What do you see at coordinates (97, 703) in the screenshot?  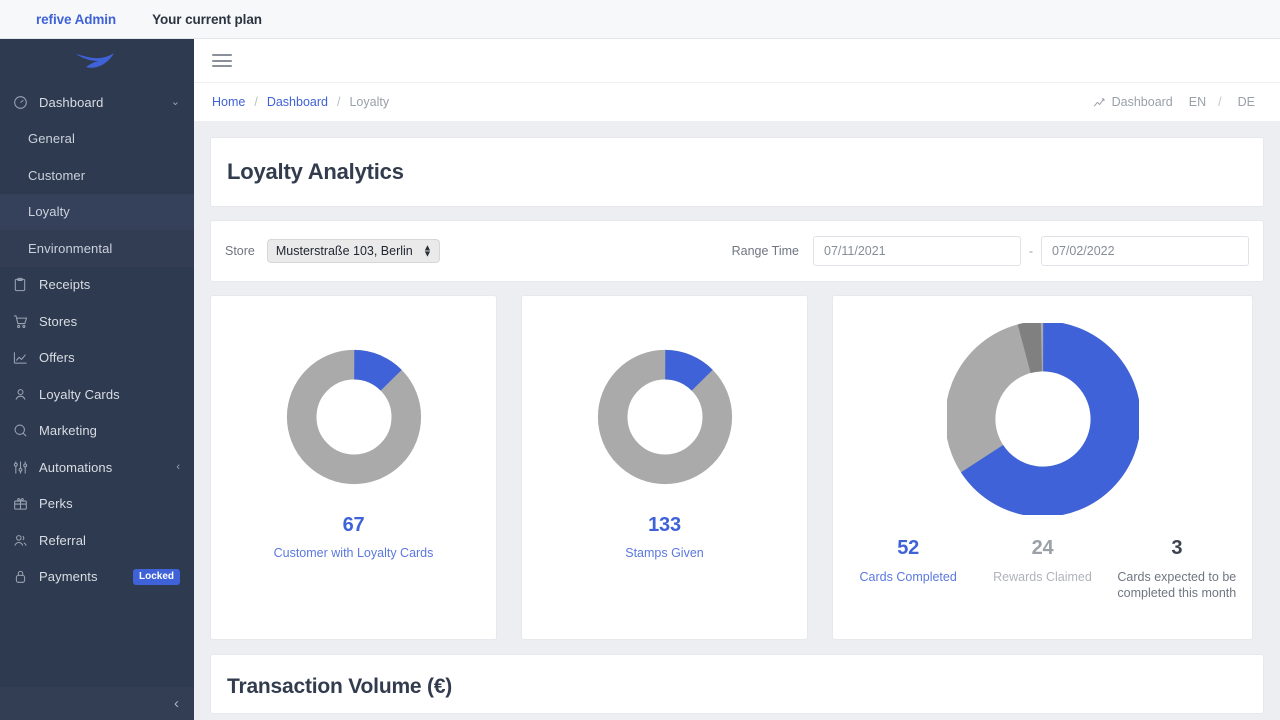 I see `sidebar-collapse-button: ‹` at bounding box center [97, 703].